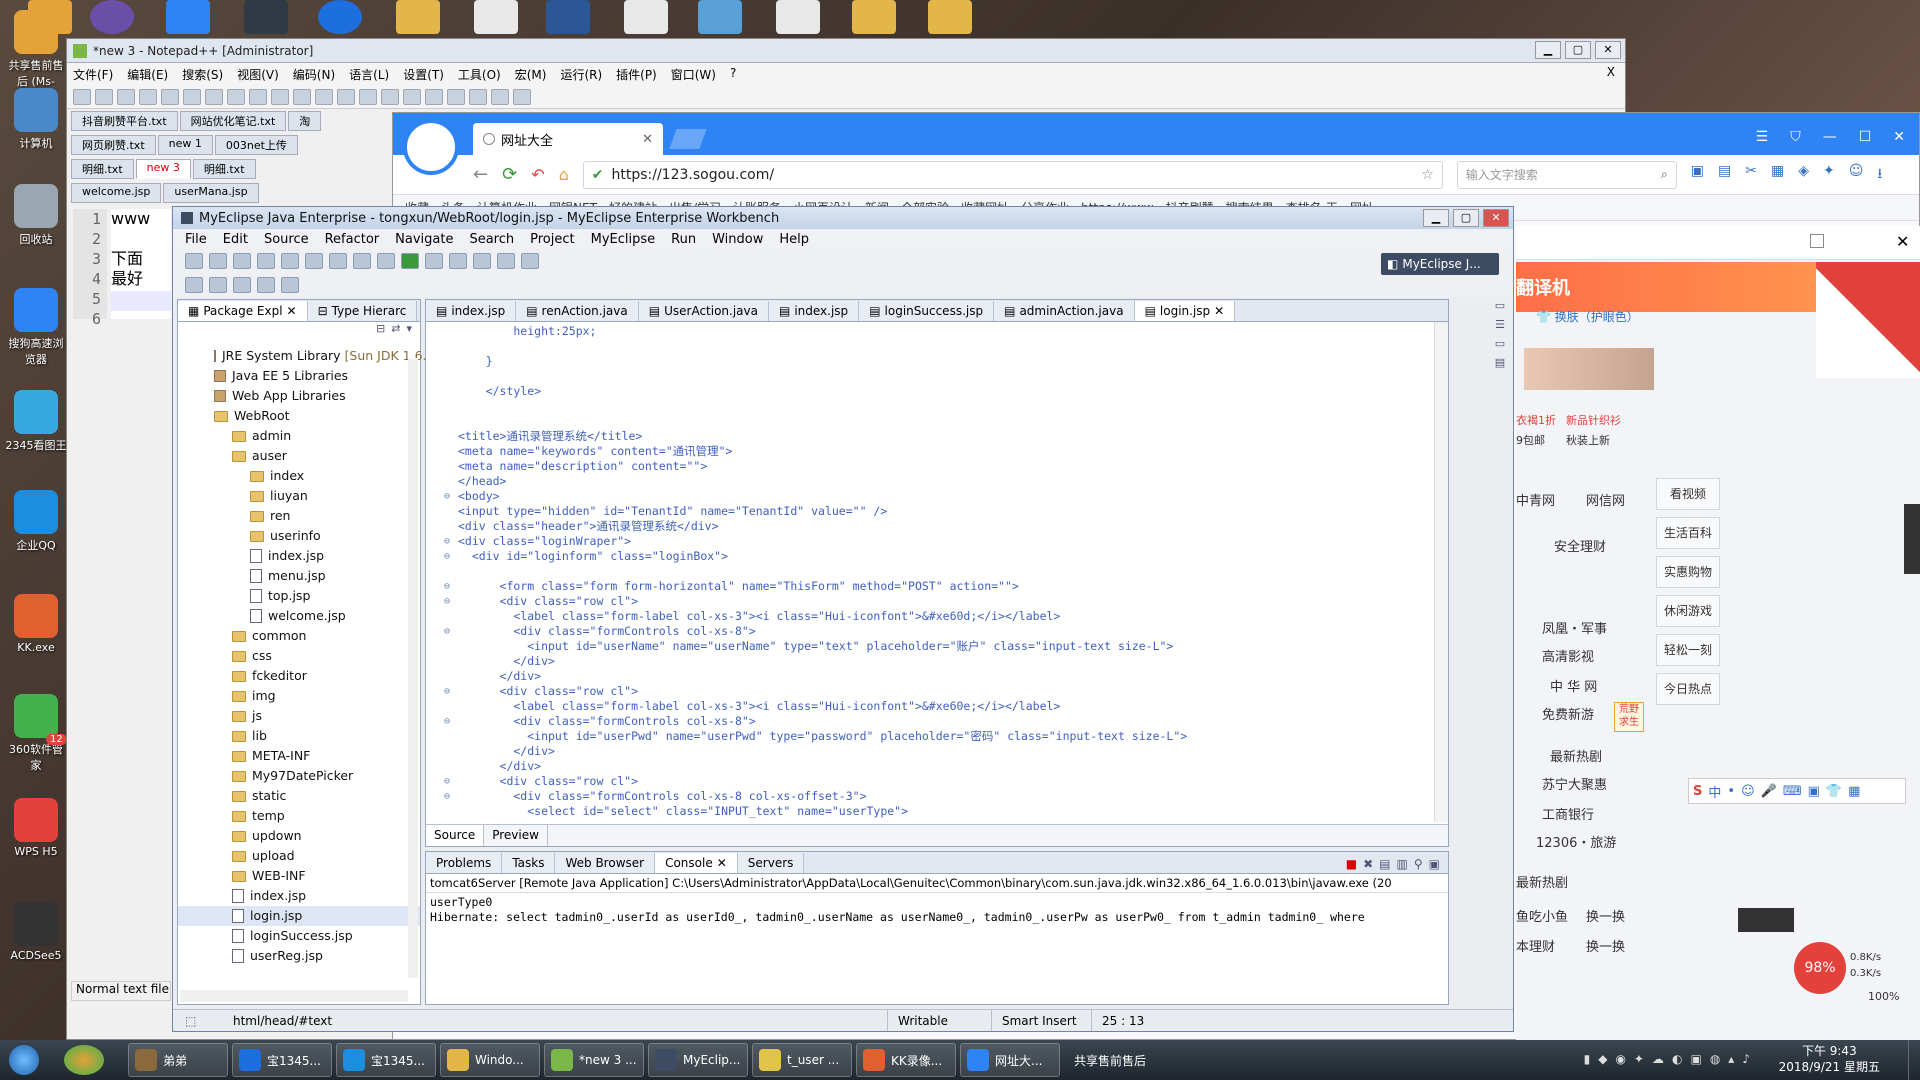 The height and width of the screenshot is (1080, 1920). I want to click on tree-item: index.jsp, so click(299, 896).